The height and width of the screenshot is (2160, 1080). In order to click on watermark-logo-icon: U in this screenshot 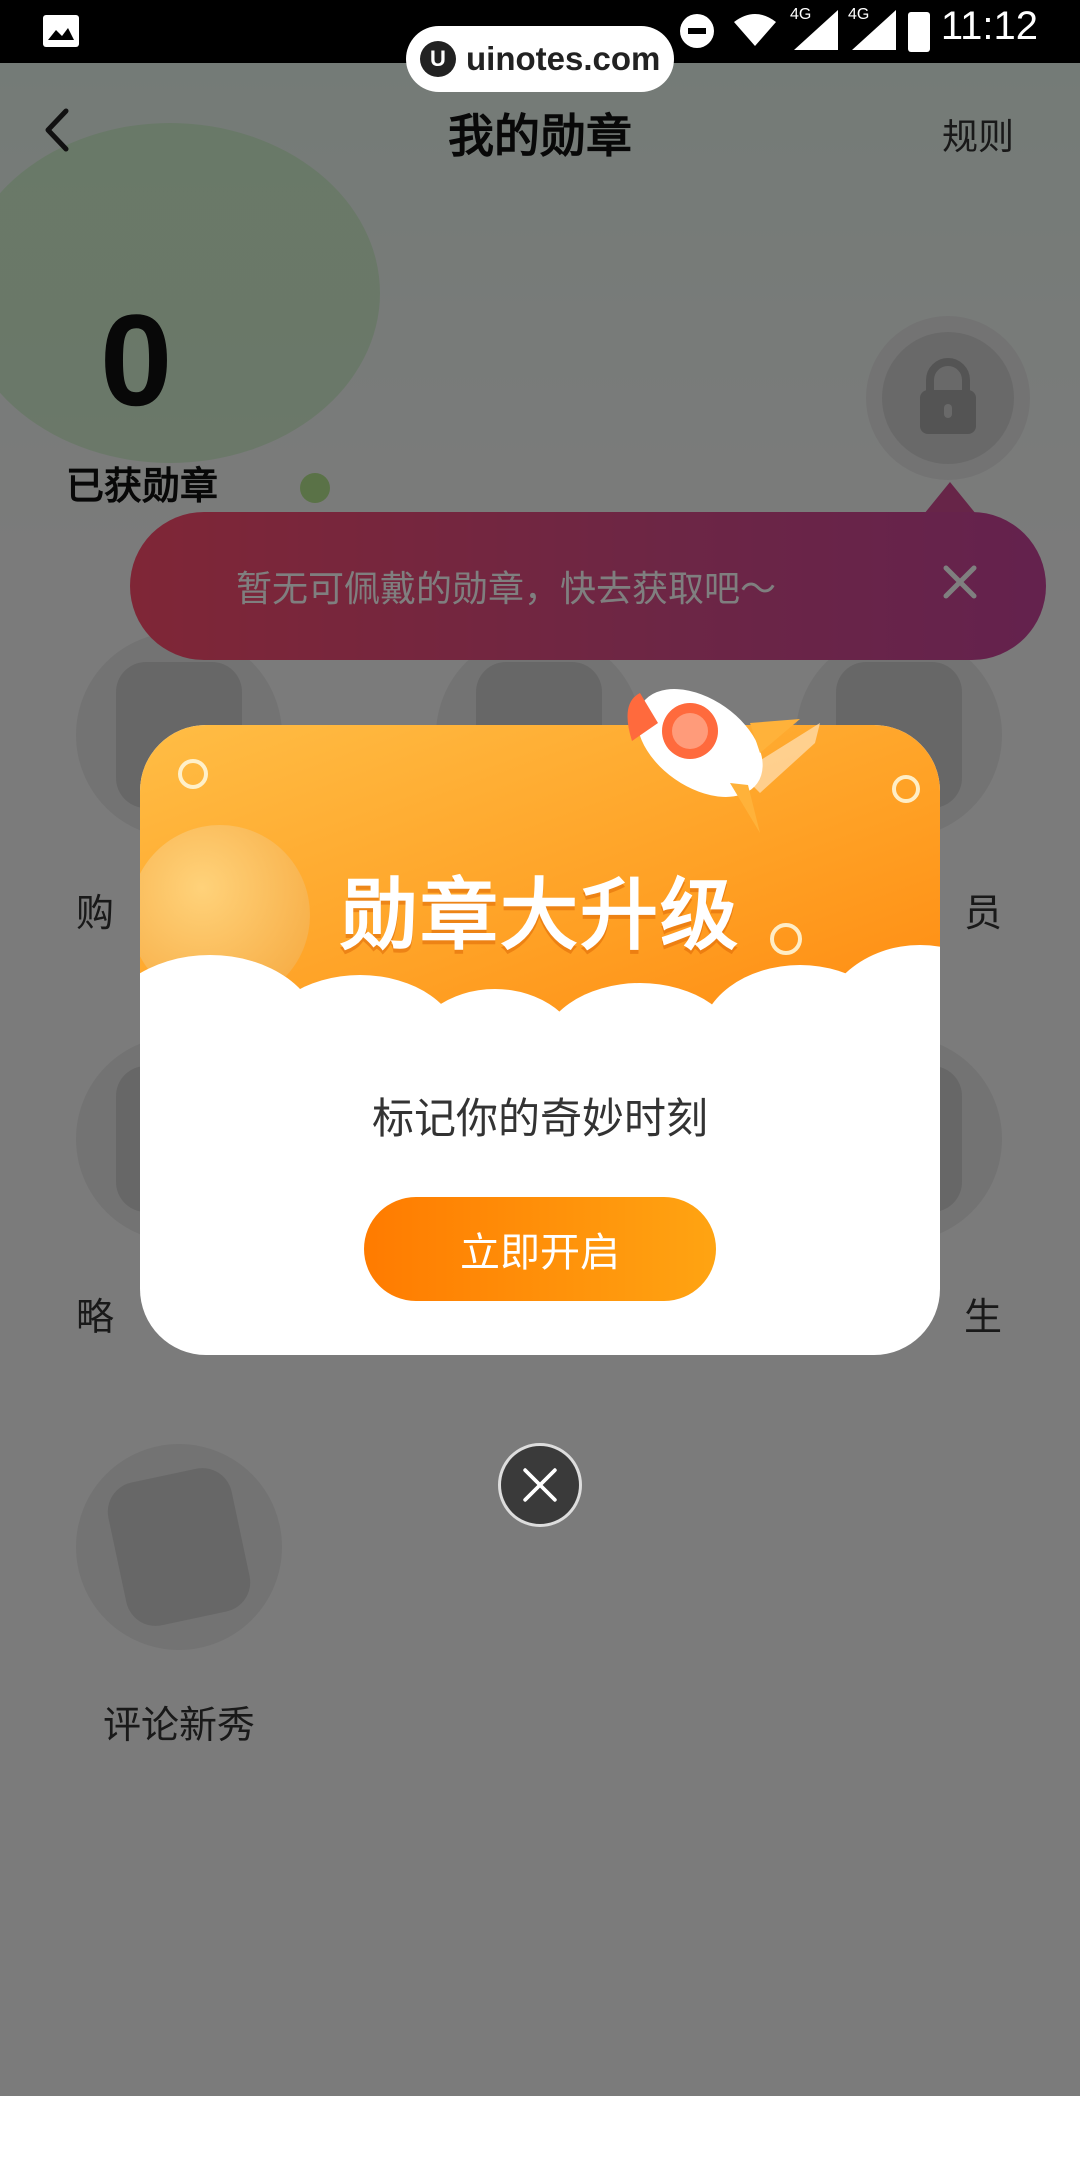, I will do `click(438, 59)`.